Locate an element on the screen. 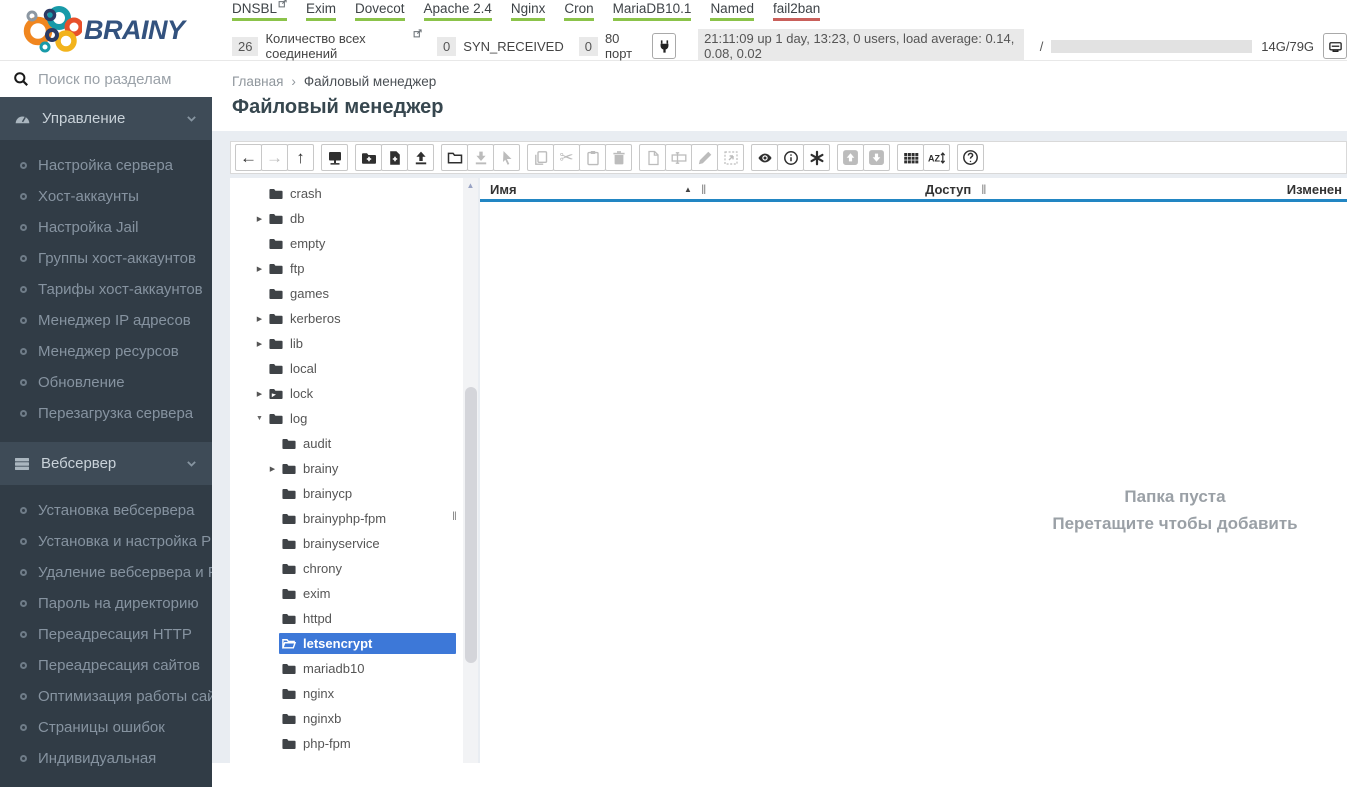  tree-toggle-icon: ▼ is located at coordinates (259, 418).